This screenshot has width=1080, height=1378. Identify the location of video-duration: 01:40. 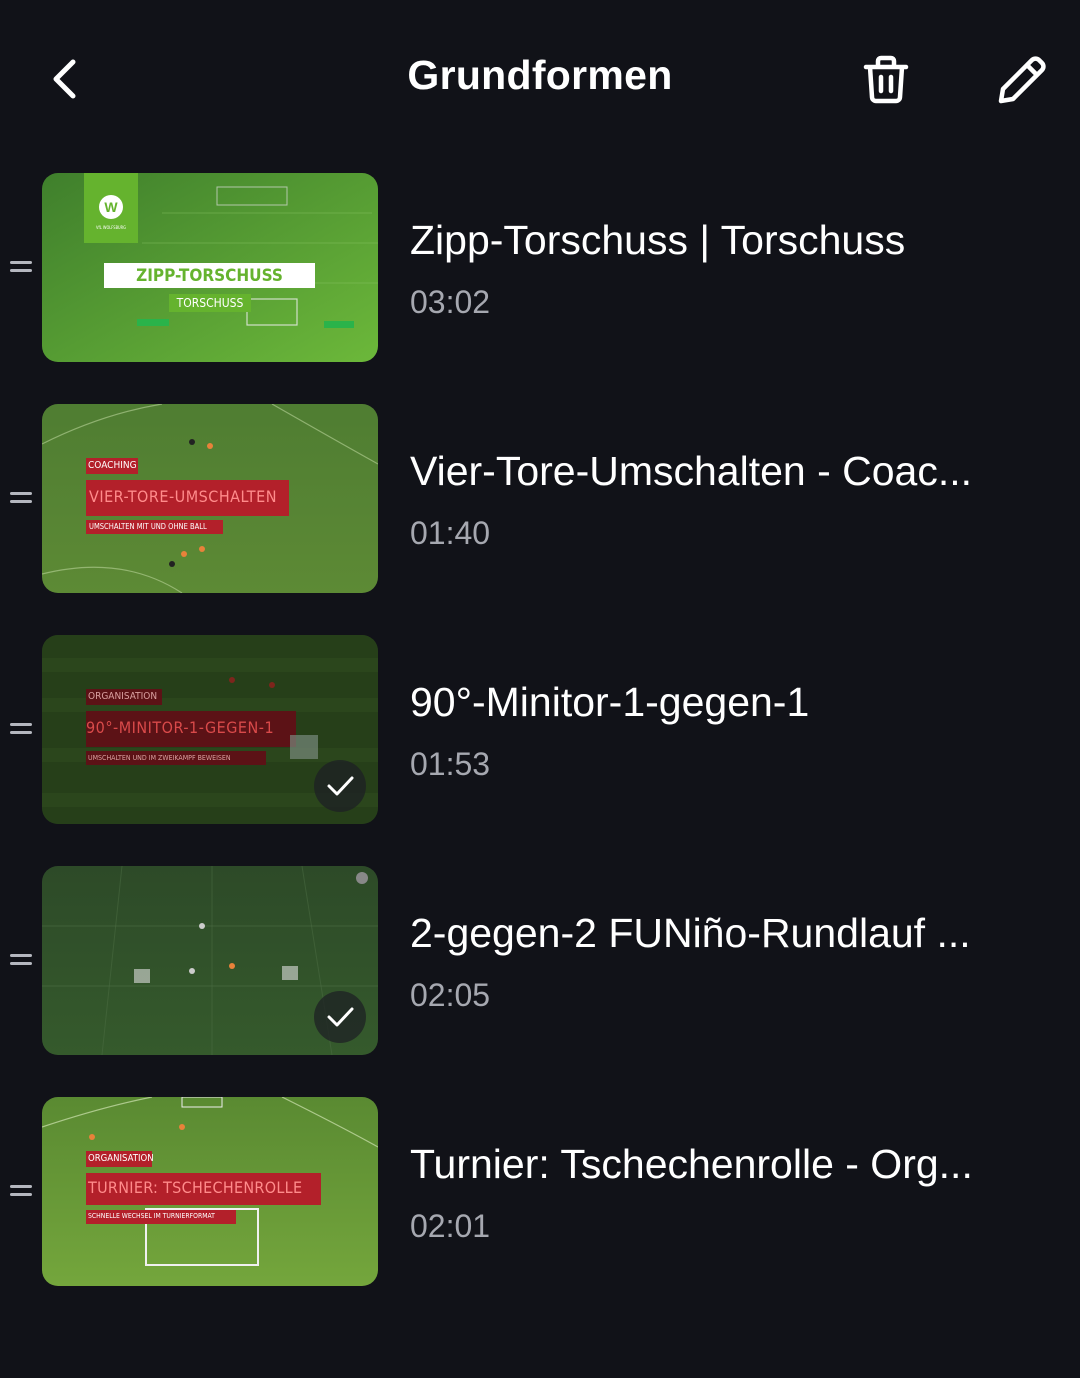
(450, 533).